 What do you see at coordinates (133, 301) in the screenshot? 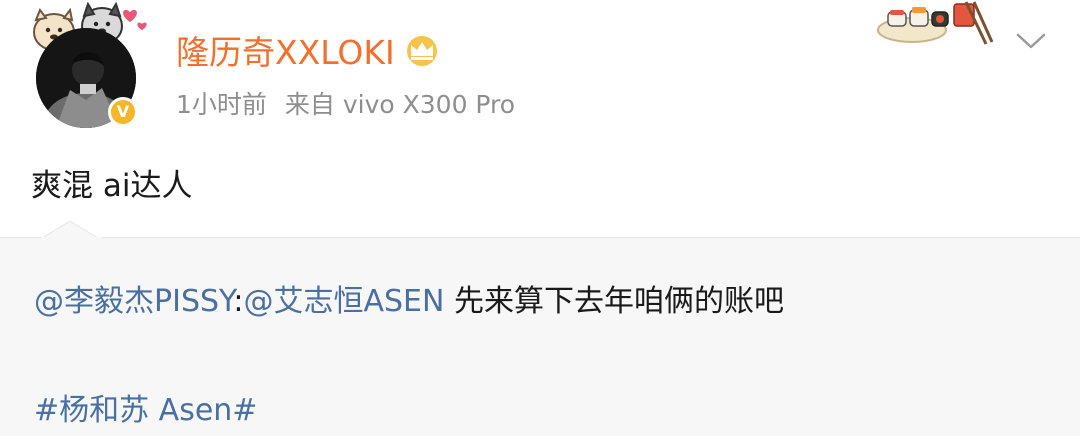
I see `mention-link: @李毅杰PISSY` at bounding box center [133, 301].